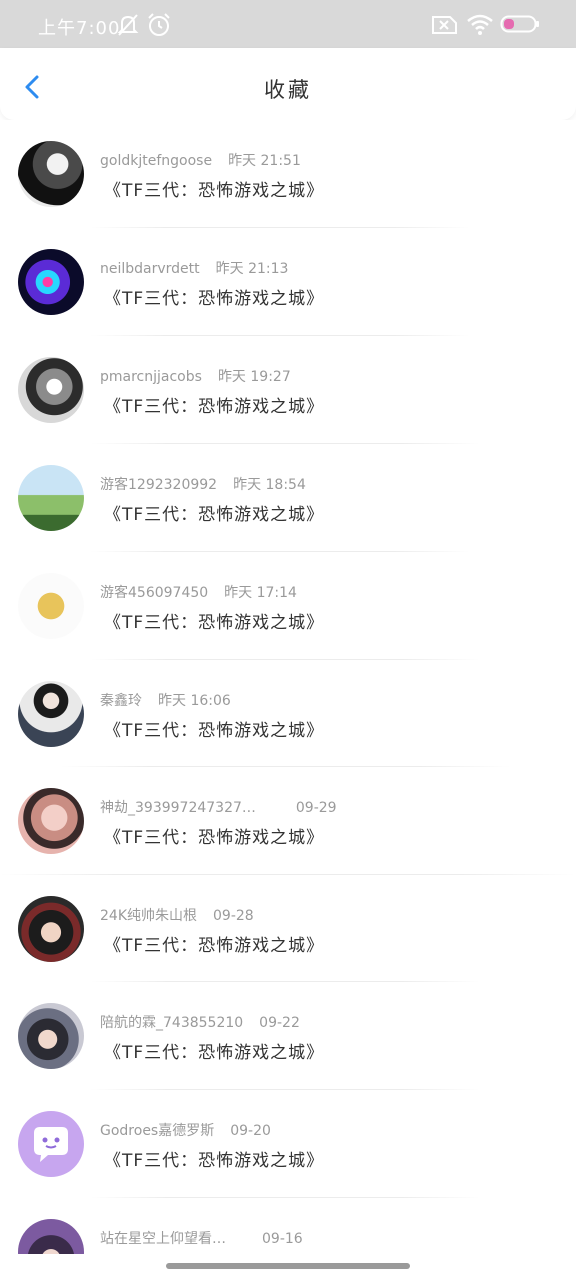 The width and height of the screenshot is (576, 1280). Describe the element at coordinates (316, 808) in the screenshot. I see `timestamp: 09-29` at that location.